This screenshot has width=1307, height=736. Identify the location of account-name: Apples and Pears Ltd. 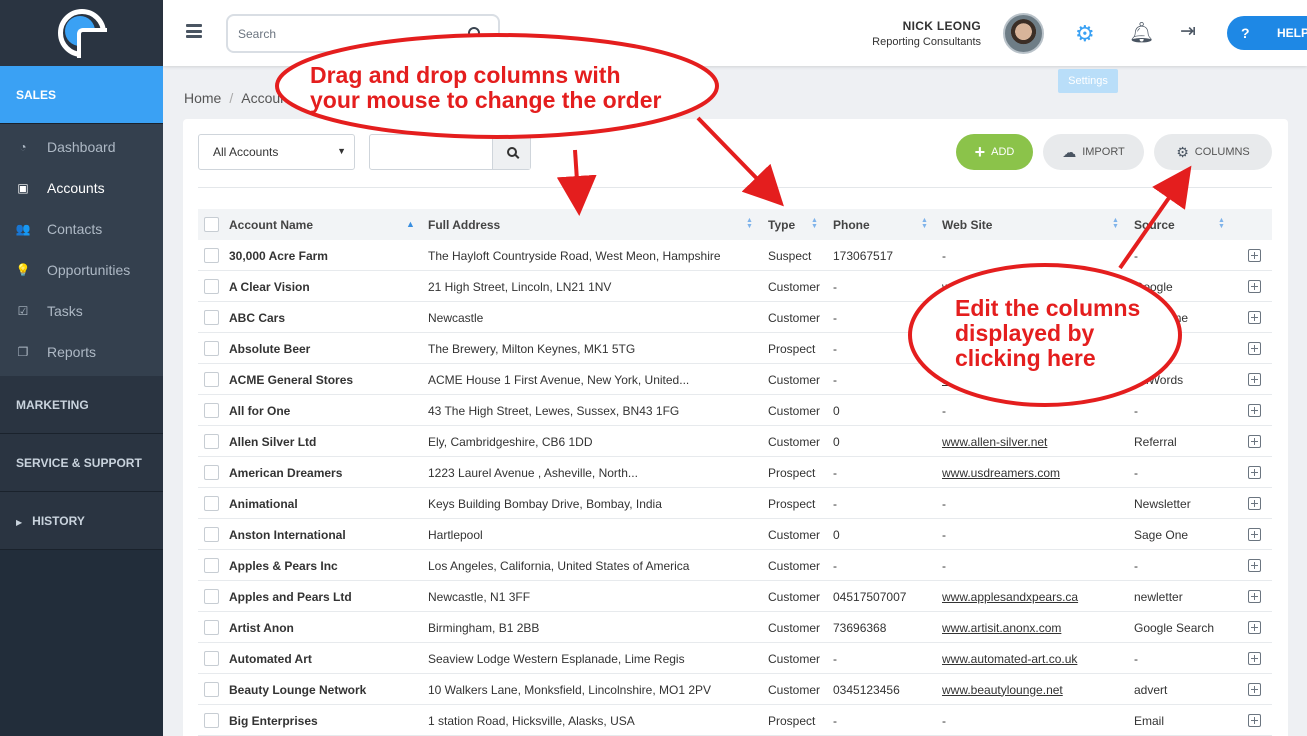
(326, 596).